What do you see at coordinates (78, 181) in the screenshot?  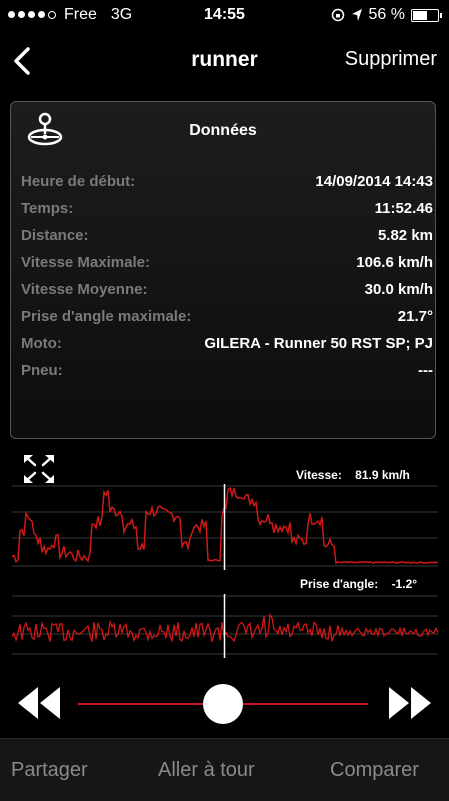 I see `row-label: Heure de début:` at bounding box center [78, 181].